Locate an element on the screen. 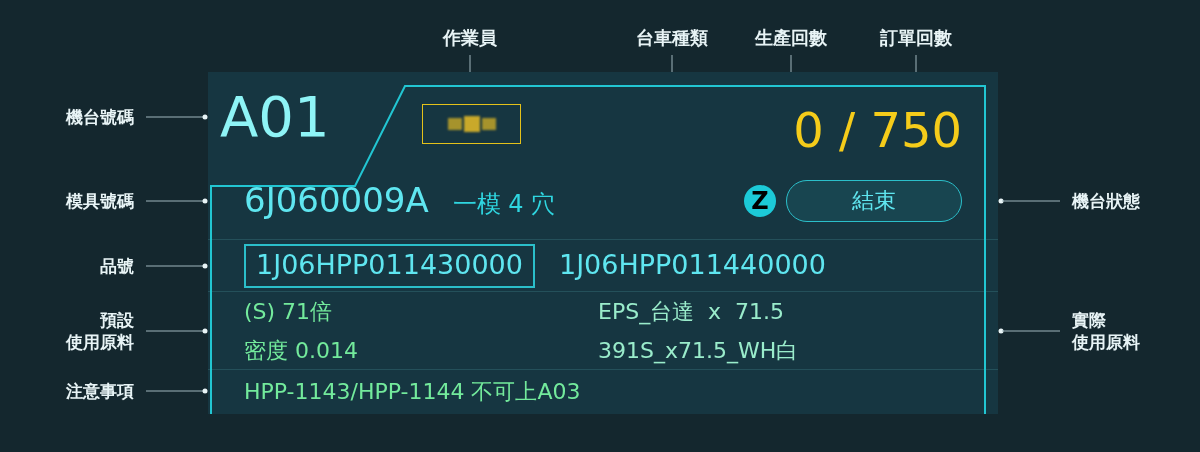  callout-label: 模具號碼 is located at coordinates (100, 201).